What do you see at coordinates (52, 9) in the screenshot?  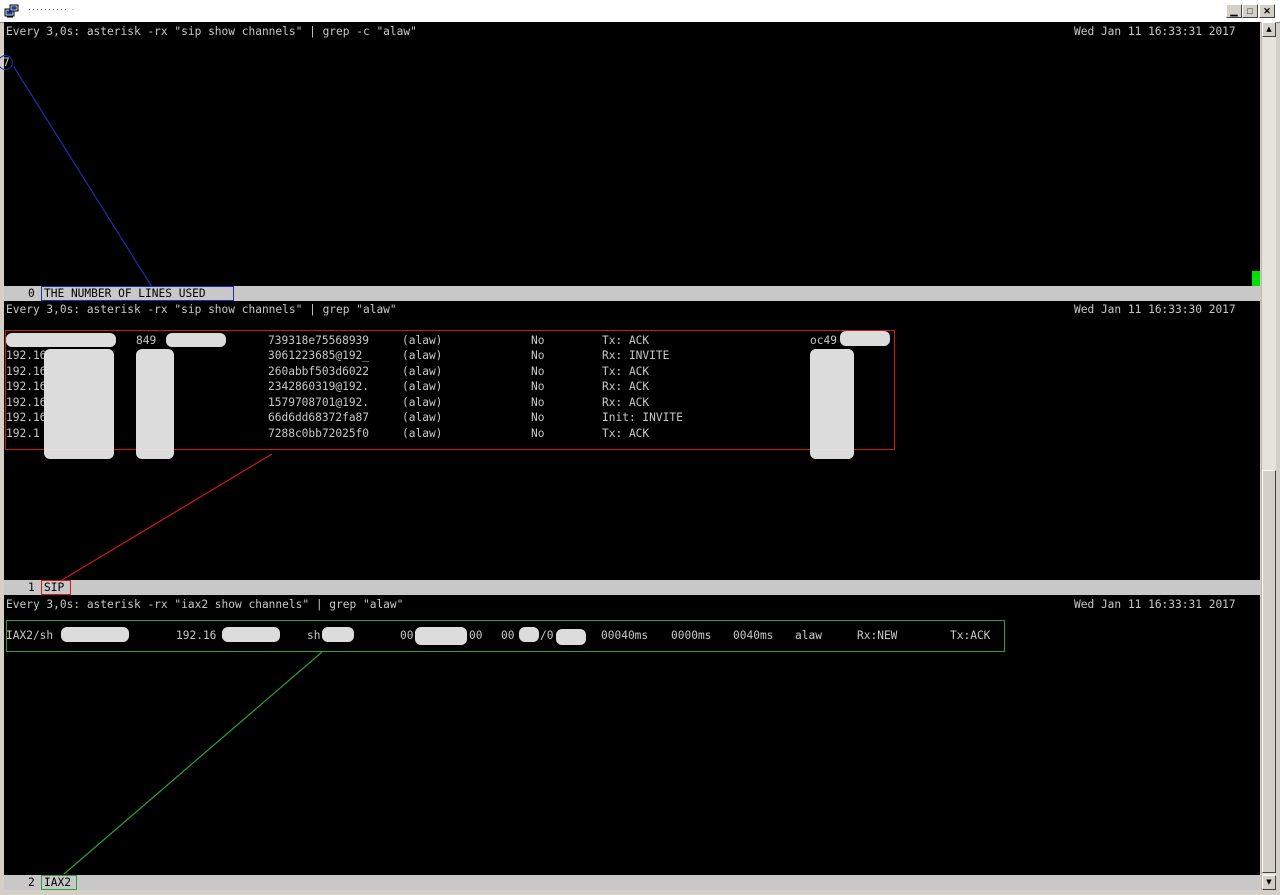 I see `window-title: ·········· ·` at bounding box center [52, 9].